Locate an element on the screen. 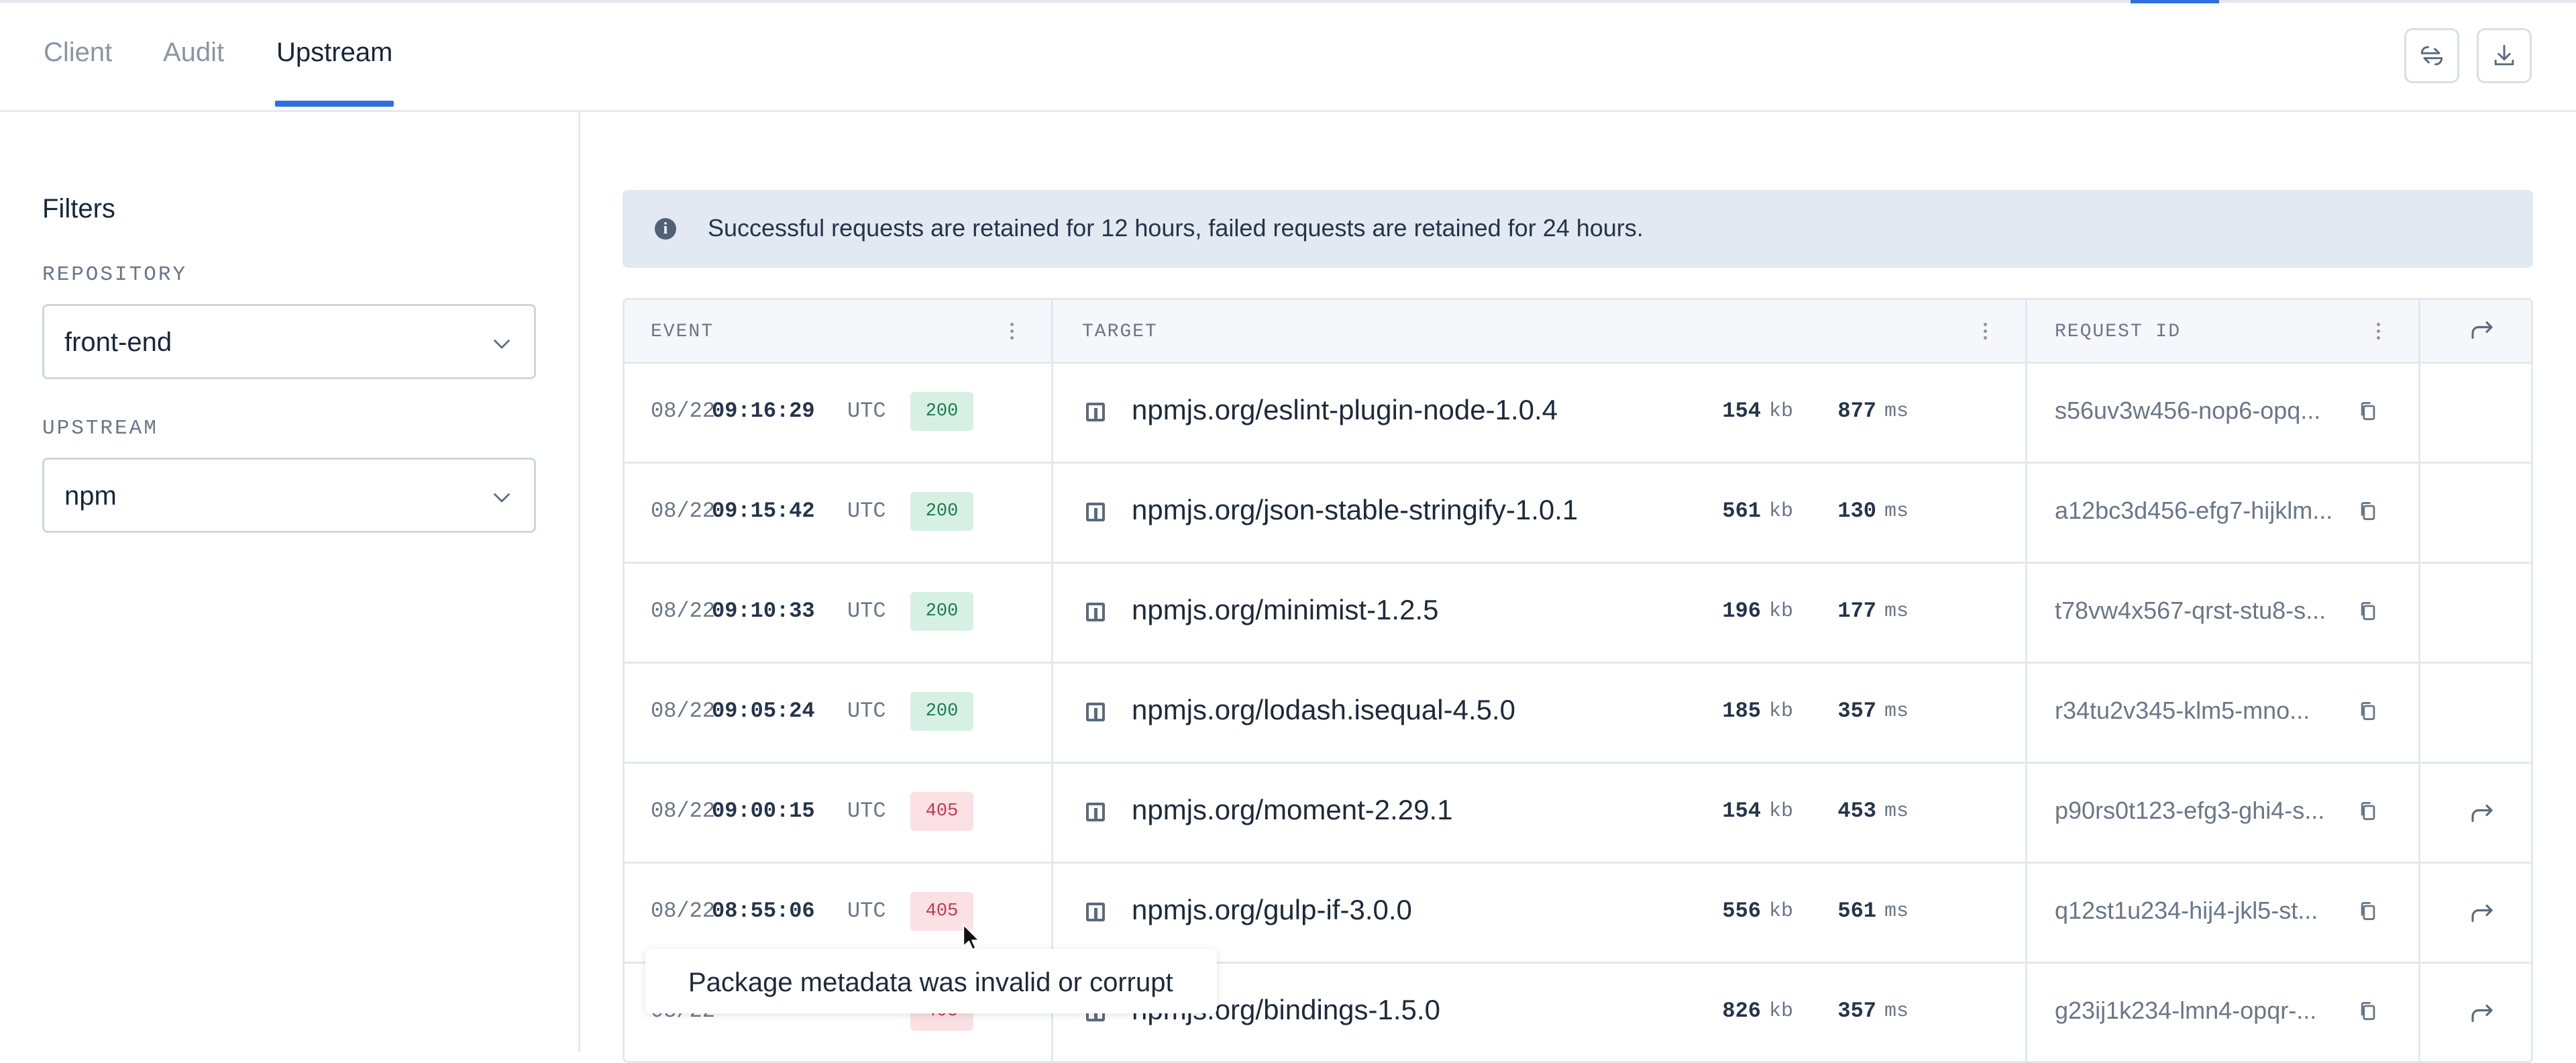  event-time: 09:05:24 is located at coordinates (763, 711).